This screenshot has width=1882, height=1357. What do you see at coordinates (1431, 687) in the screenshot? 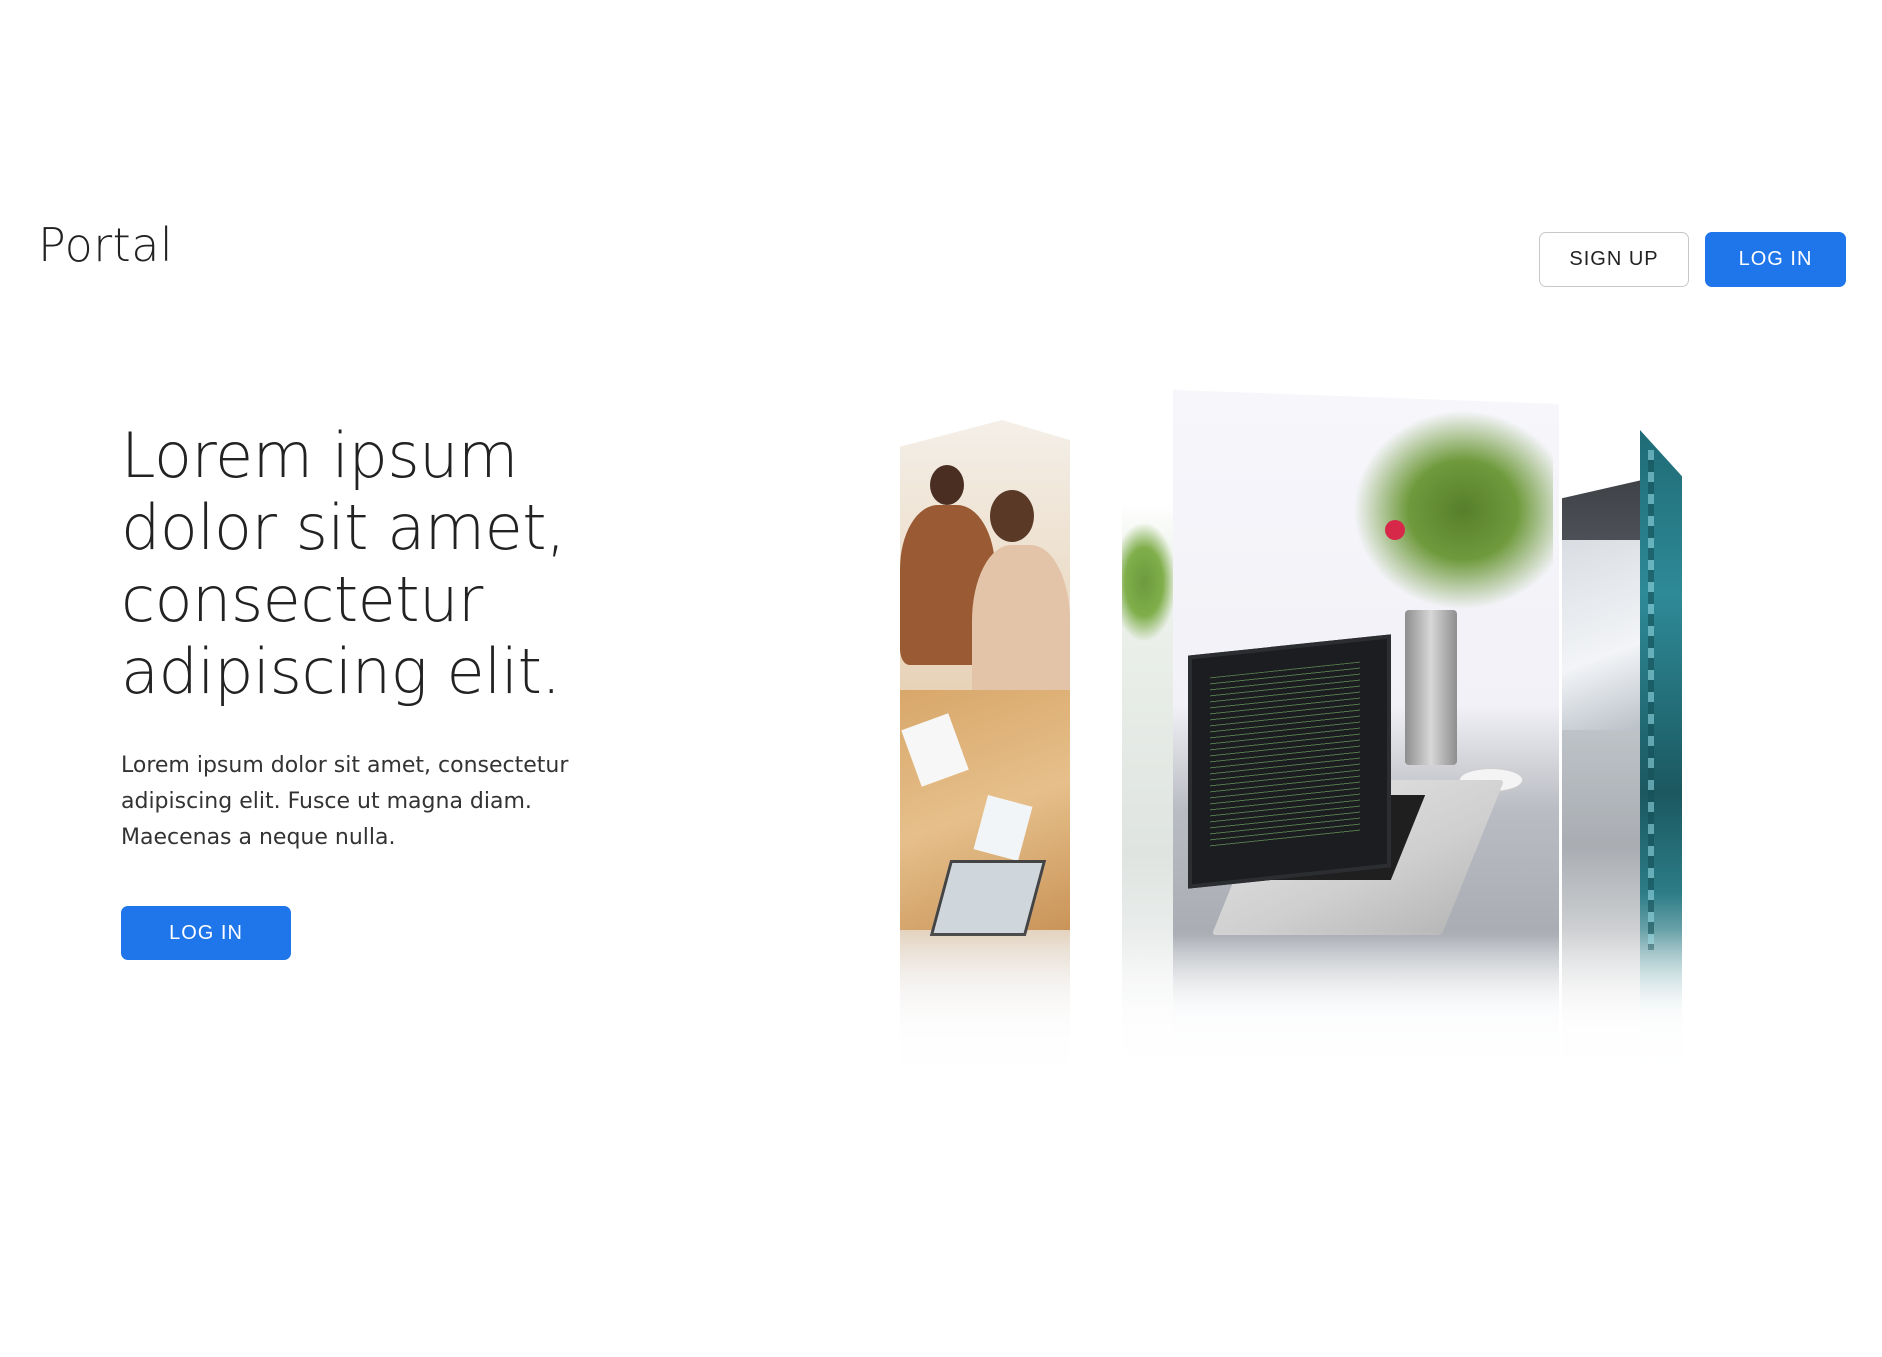
I see `vase-image` at bounding box center [1431, 687].